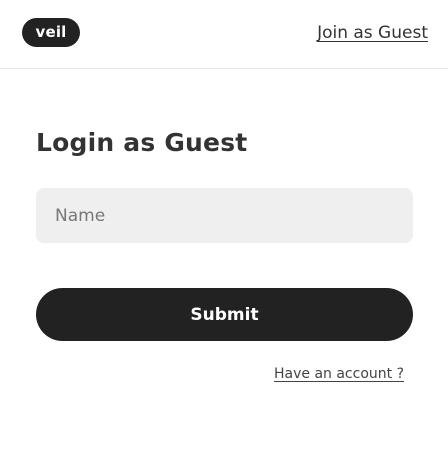  What do you see at coordinates (372, 33) in the screenshot?
I see `join-as-guest-link: Join as Guest` at bounding box center [372, 33].